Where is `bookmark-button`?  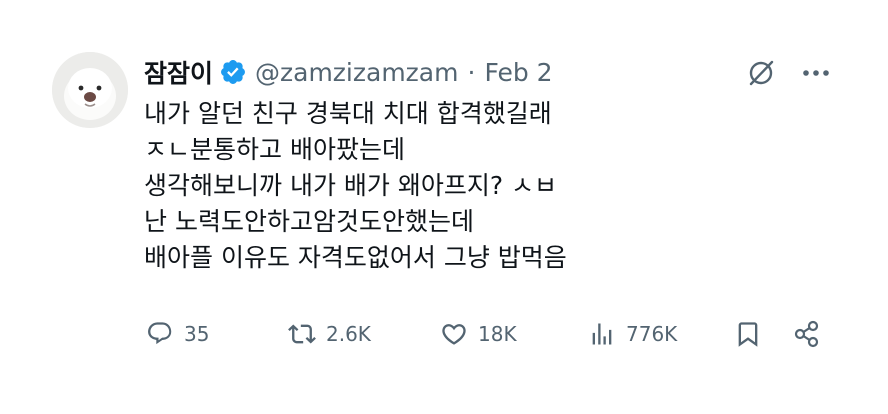
bookmark-button is located at coordinates (748, 334).